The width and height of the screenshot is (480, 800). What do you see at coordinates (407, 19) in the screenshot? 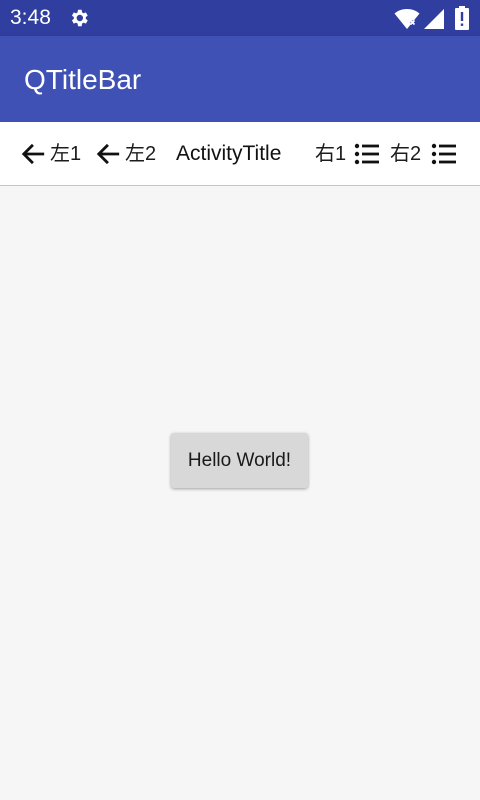
I see `wifi-icon` at bounding box center [407, 19].